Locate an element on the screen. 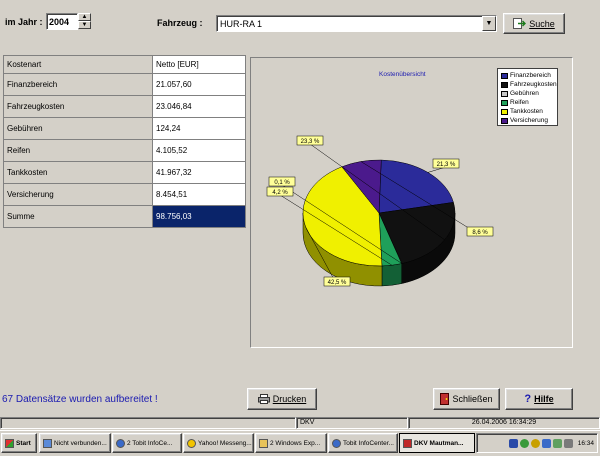  windows-logo-icon is located at coordinates (9, 443).